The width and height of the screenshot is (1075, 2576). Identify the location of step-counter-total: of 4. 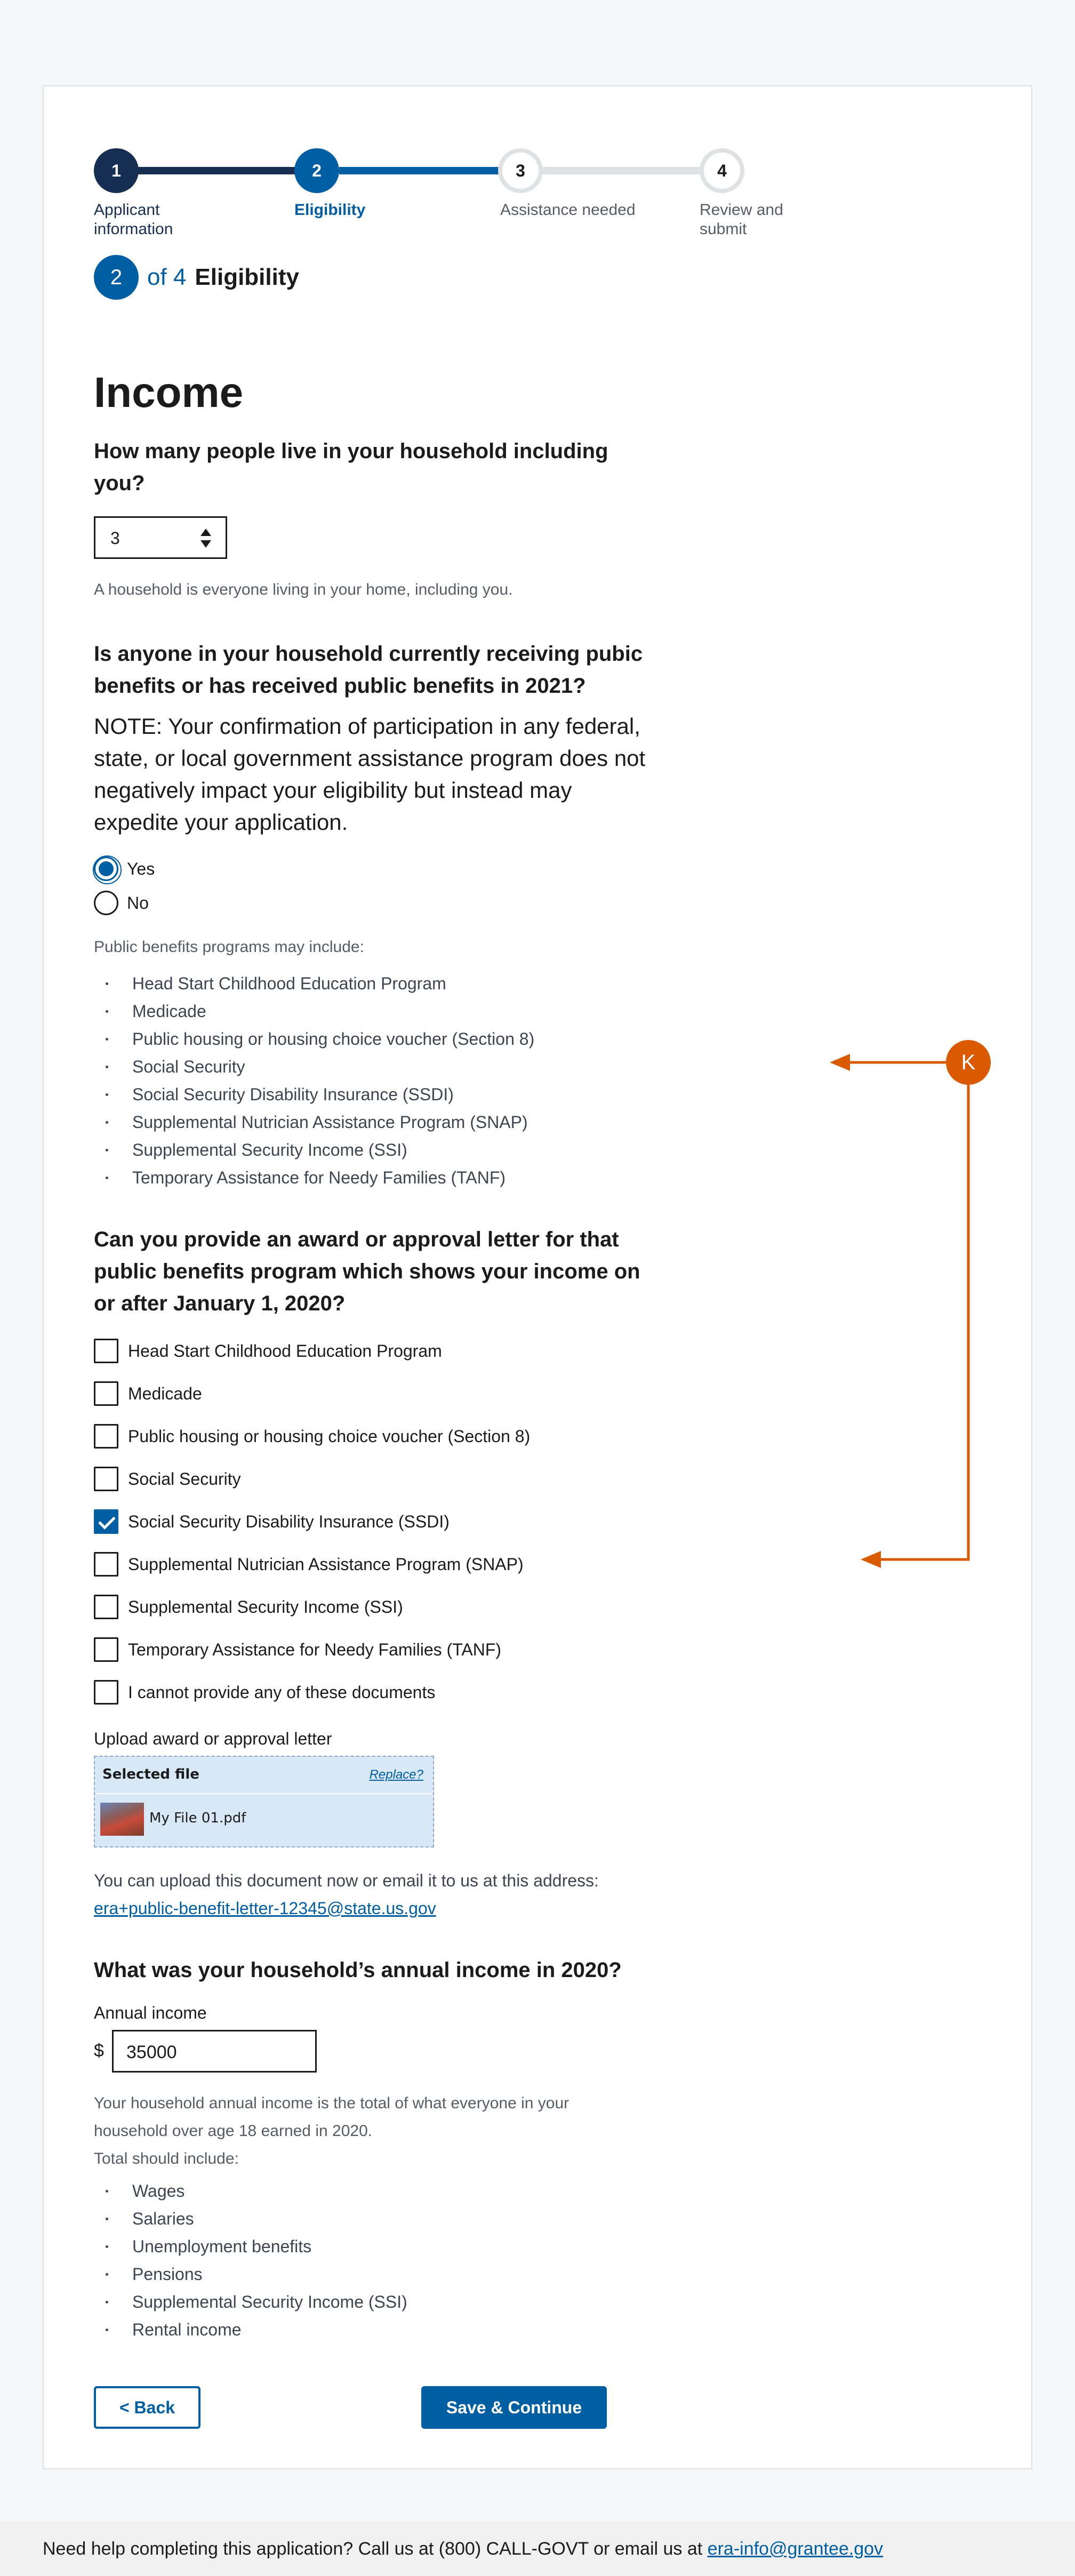
(167, 277).